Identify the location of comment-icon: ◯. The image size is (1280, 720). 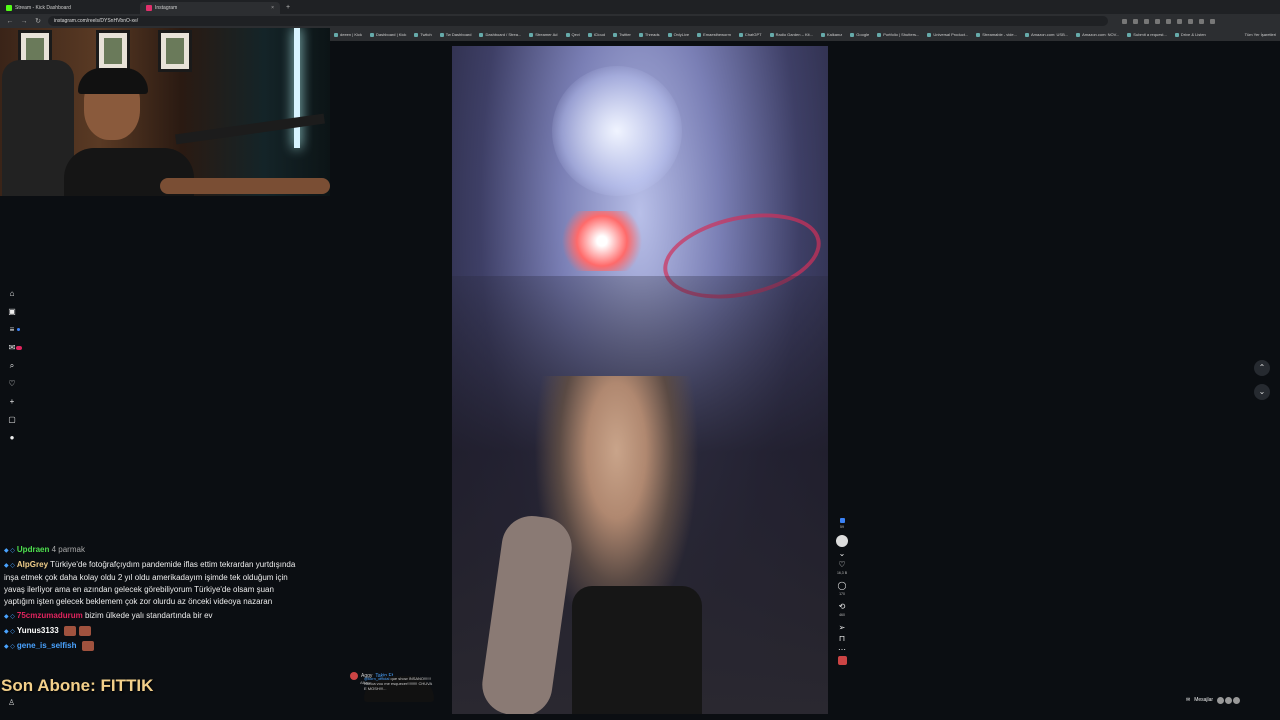
(842, 585).